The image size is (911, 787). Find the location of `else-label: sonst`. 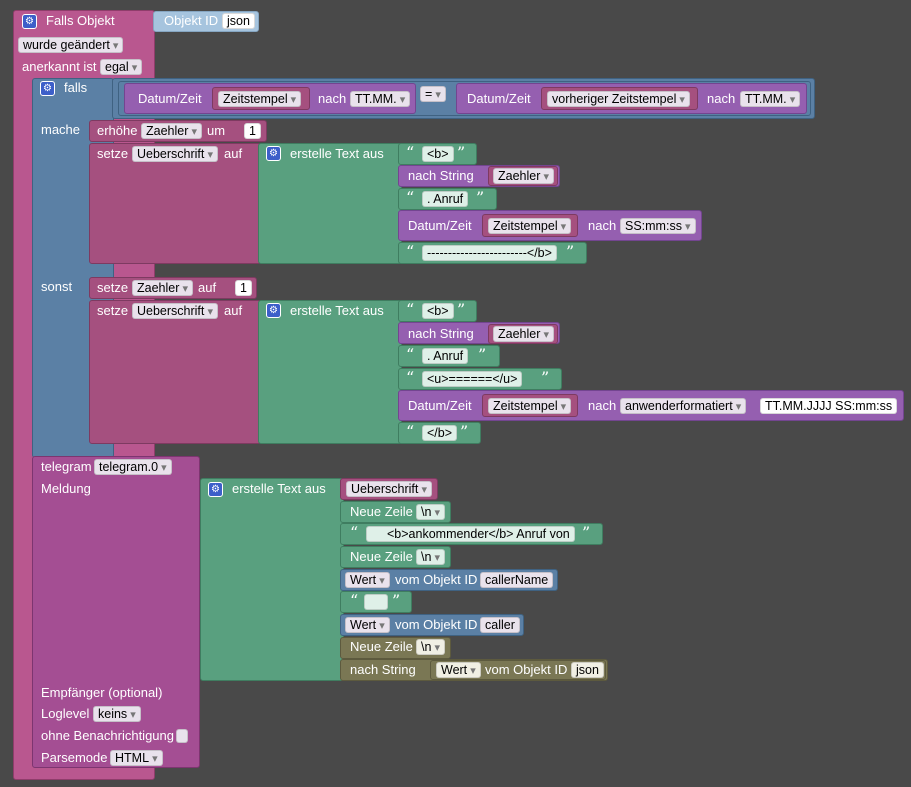

else-label: sonst is located at coordinates (57, 286).